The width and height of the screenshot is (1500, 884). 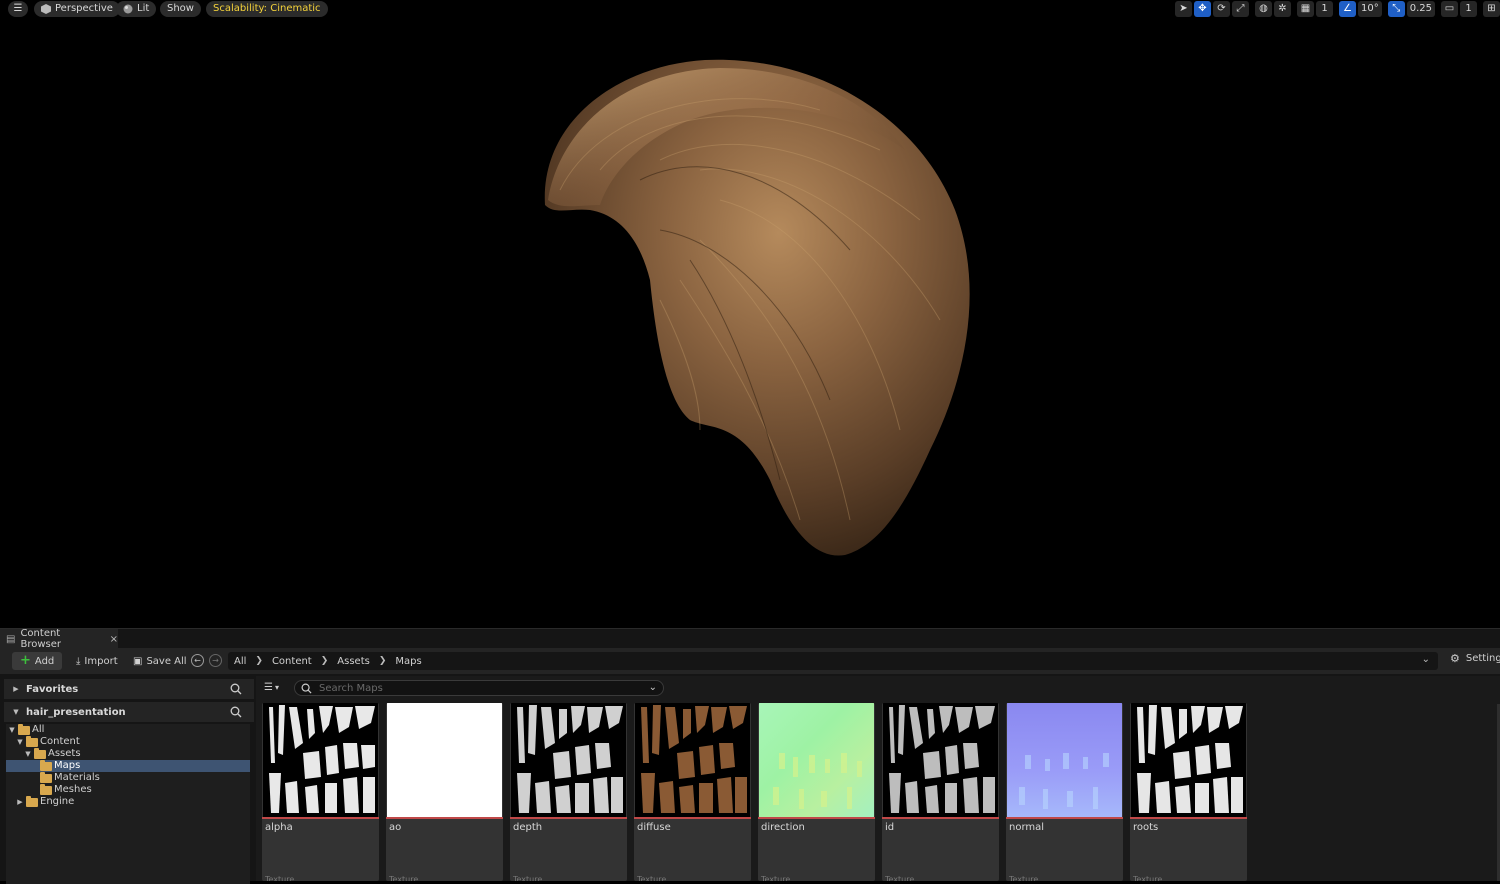 I want to click on close-icon: ×, so click(x=114, y=639).